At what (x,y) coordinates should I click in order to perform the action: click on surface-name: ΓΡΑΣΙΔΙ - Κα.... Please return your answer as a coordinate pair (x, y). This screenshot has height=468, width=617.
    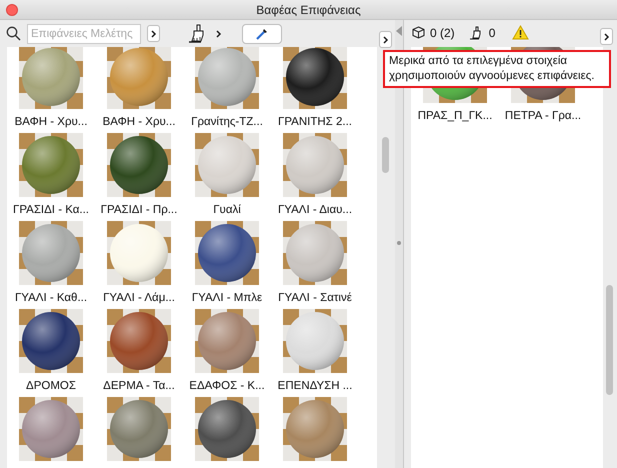
    Looking at the image, I should click on (51, 210).